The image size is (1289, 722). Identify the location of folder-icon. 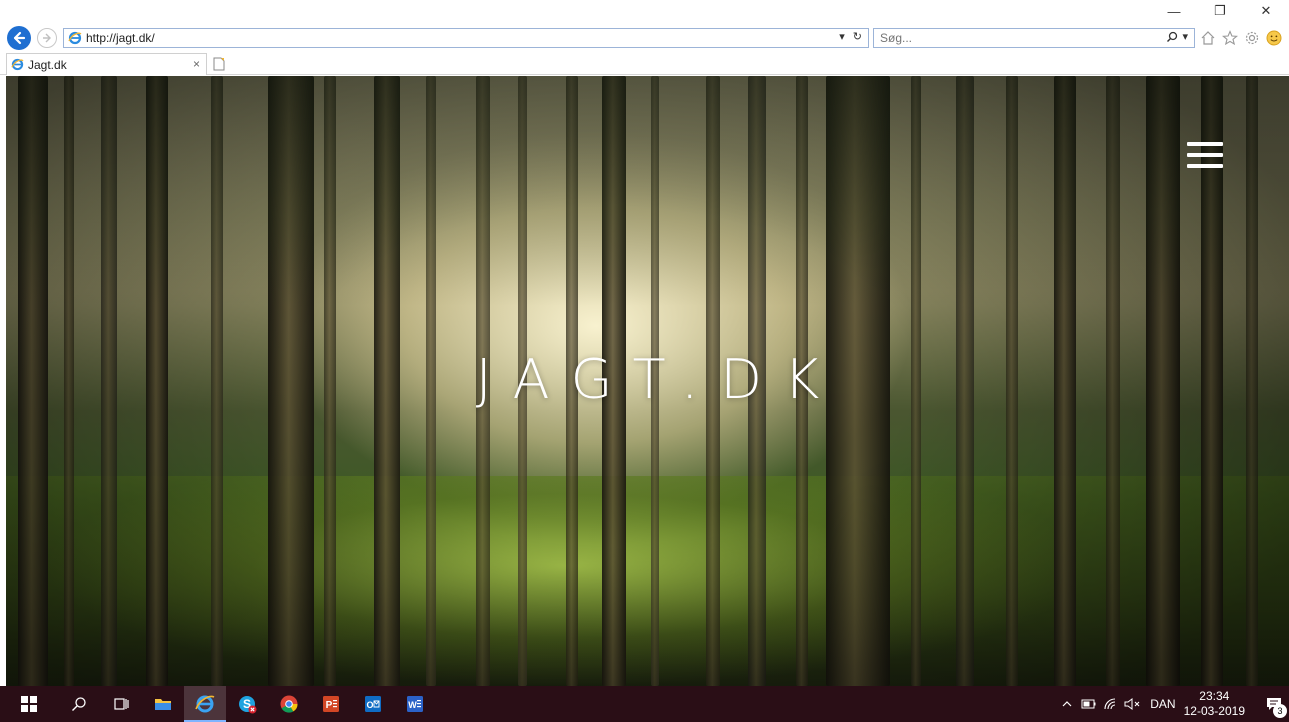
(163, 704).